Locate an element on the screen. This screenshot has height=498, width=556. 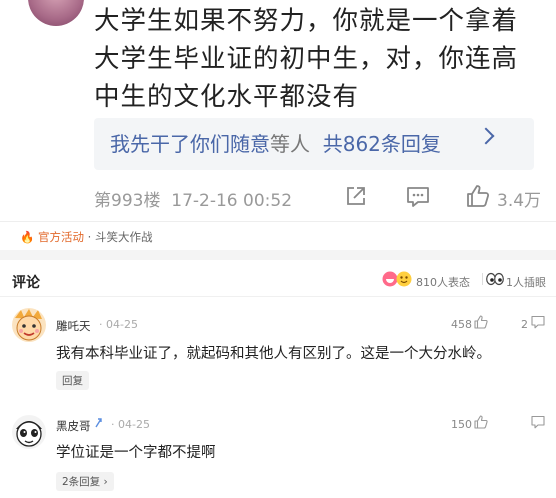
insert-eye-count: 1人插眼 is located at coordinates (526, 282).